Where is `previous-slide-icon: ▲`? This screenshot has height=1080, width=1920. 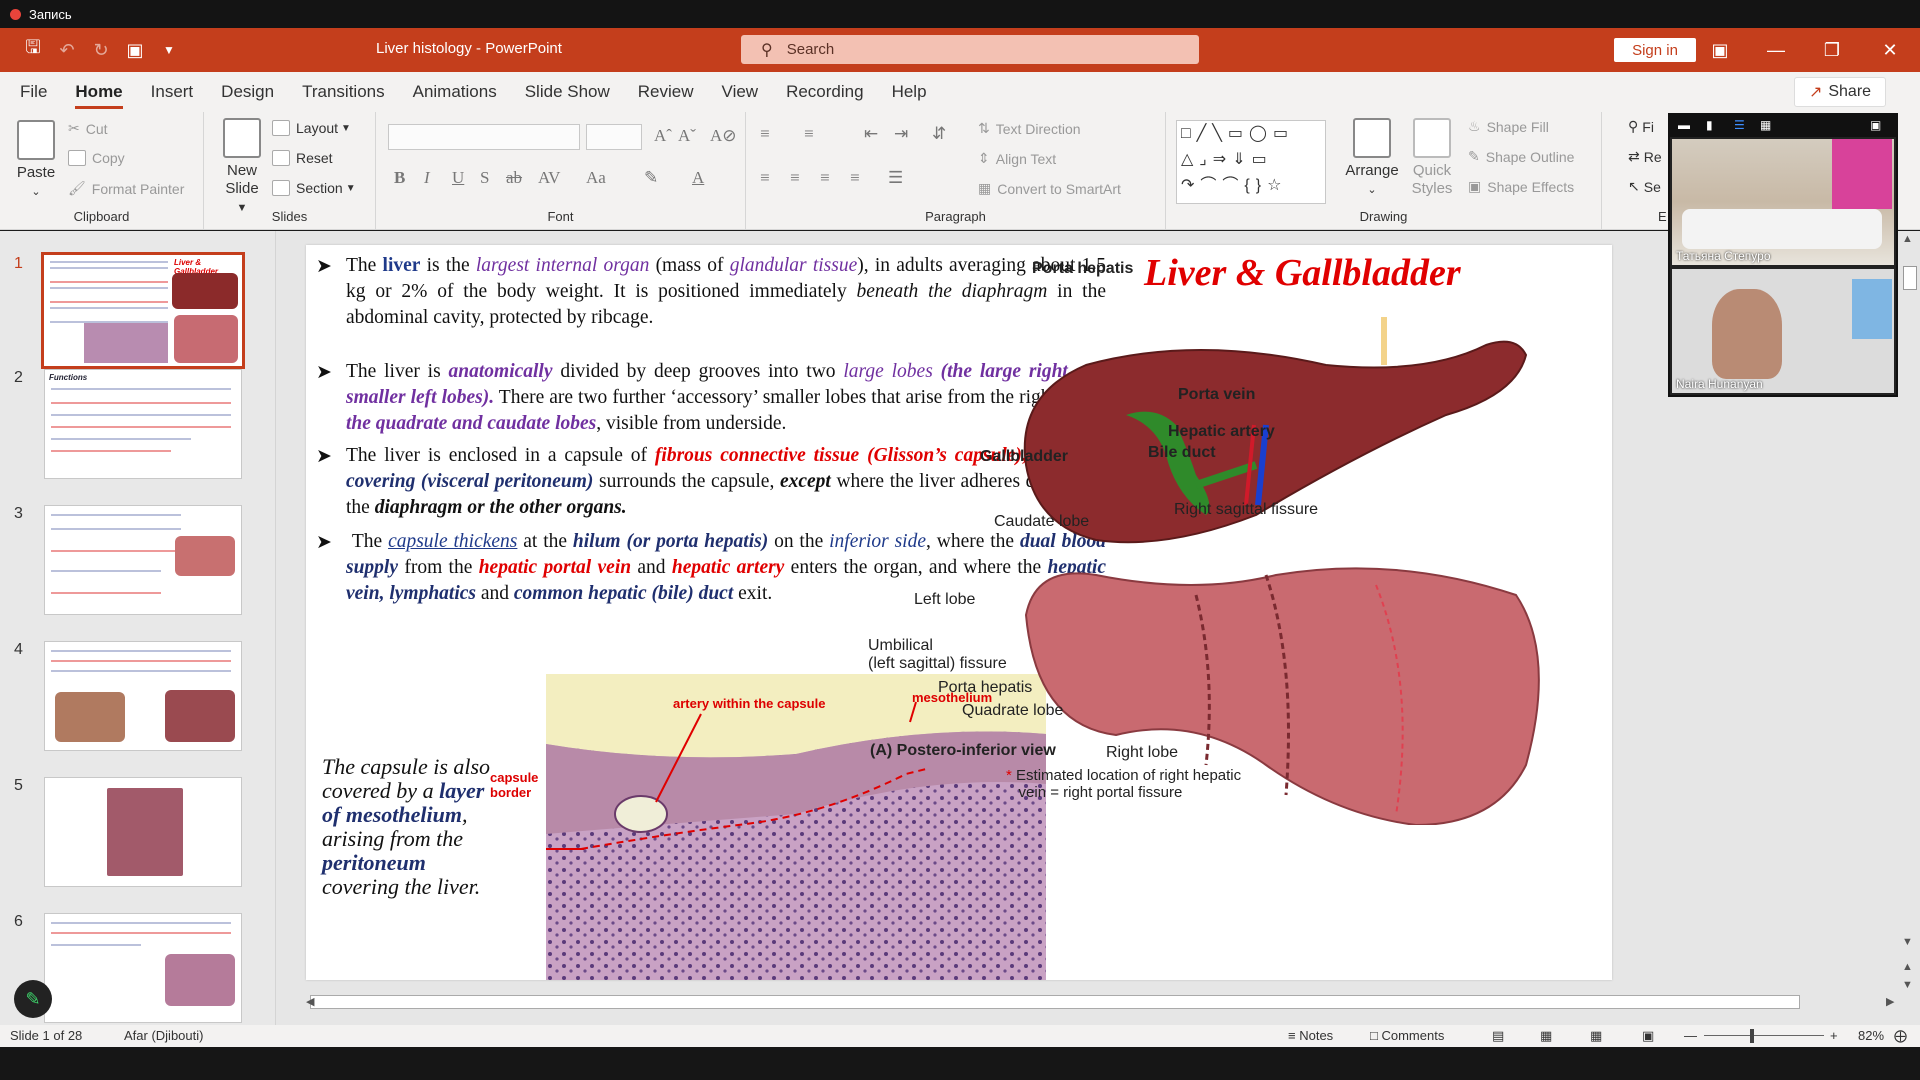 previous-slide-icon: ▲ is located at coordinates (1907, 967).